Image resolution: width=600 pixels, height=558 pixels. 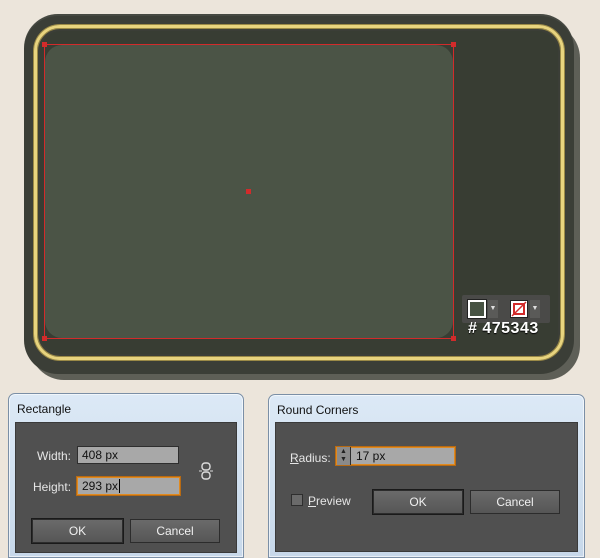 What do you see at coordinates (329, 501) in the screenshot?
I see `preview-label: Preview` at bounding box center [329, 501].